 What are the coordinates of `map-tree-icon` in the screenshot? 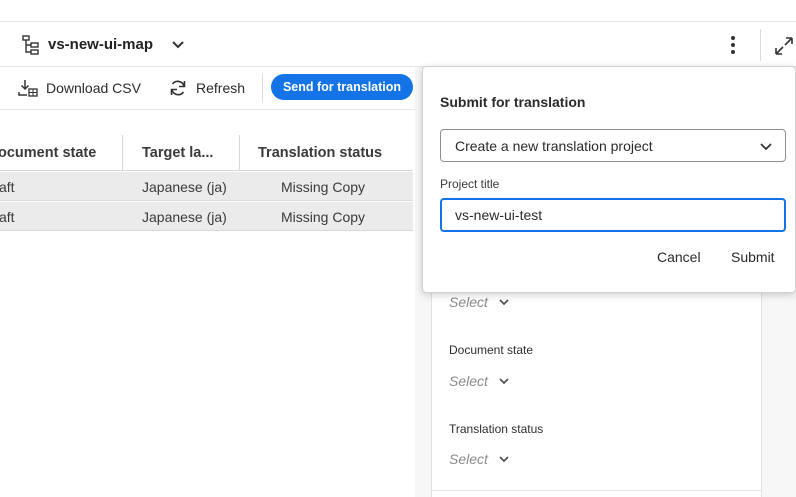 It's located at (30, 45).